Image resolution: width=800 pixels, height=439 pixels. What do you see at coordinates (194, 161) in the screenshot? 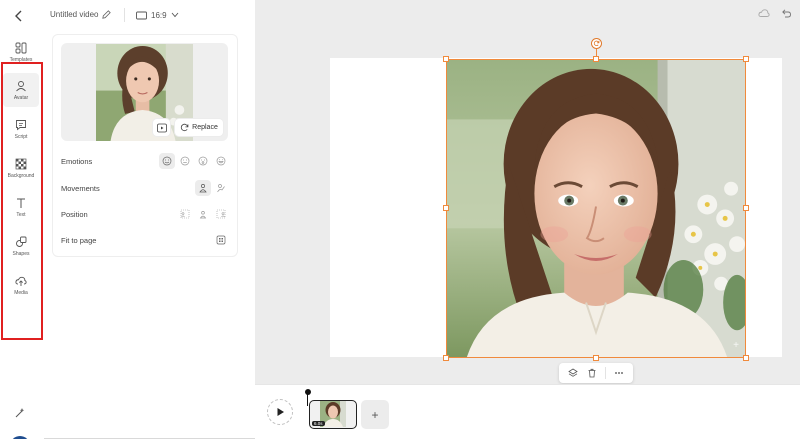
I see `emotions-options` at bounding box center [194, 161].